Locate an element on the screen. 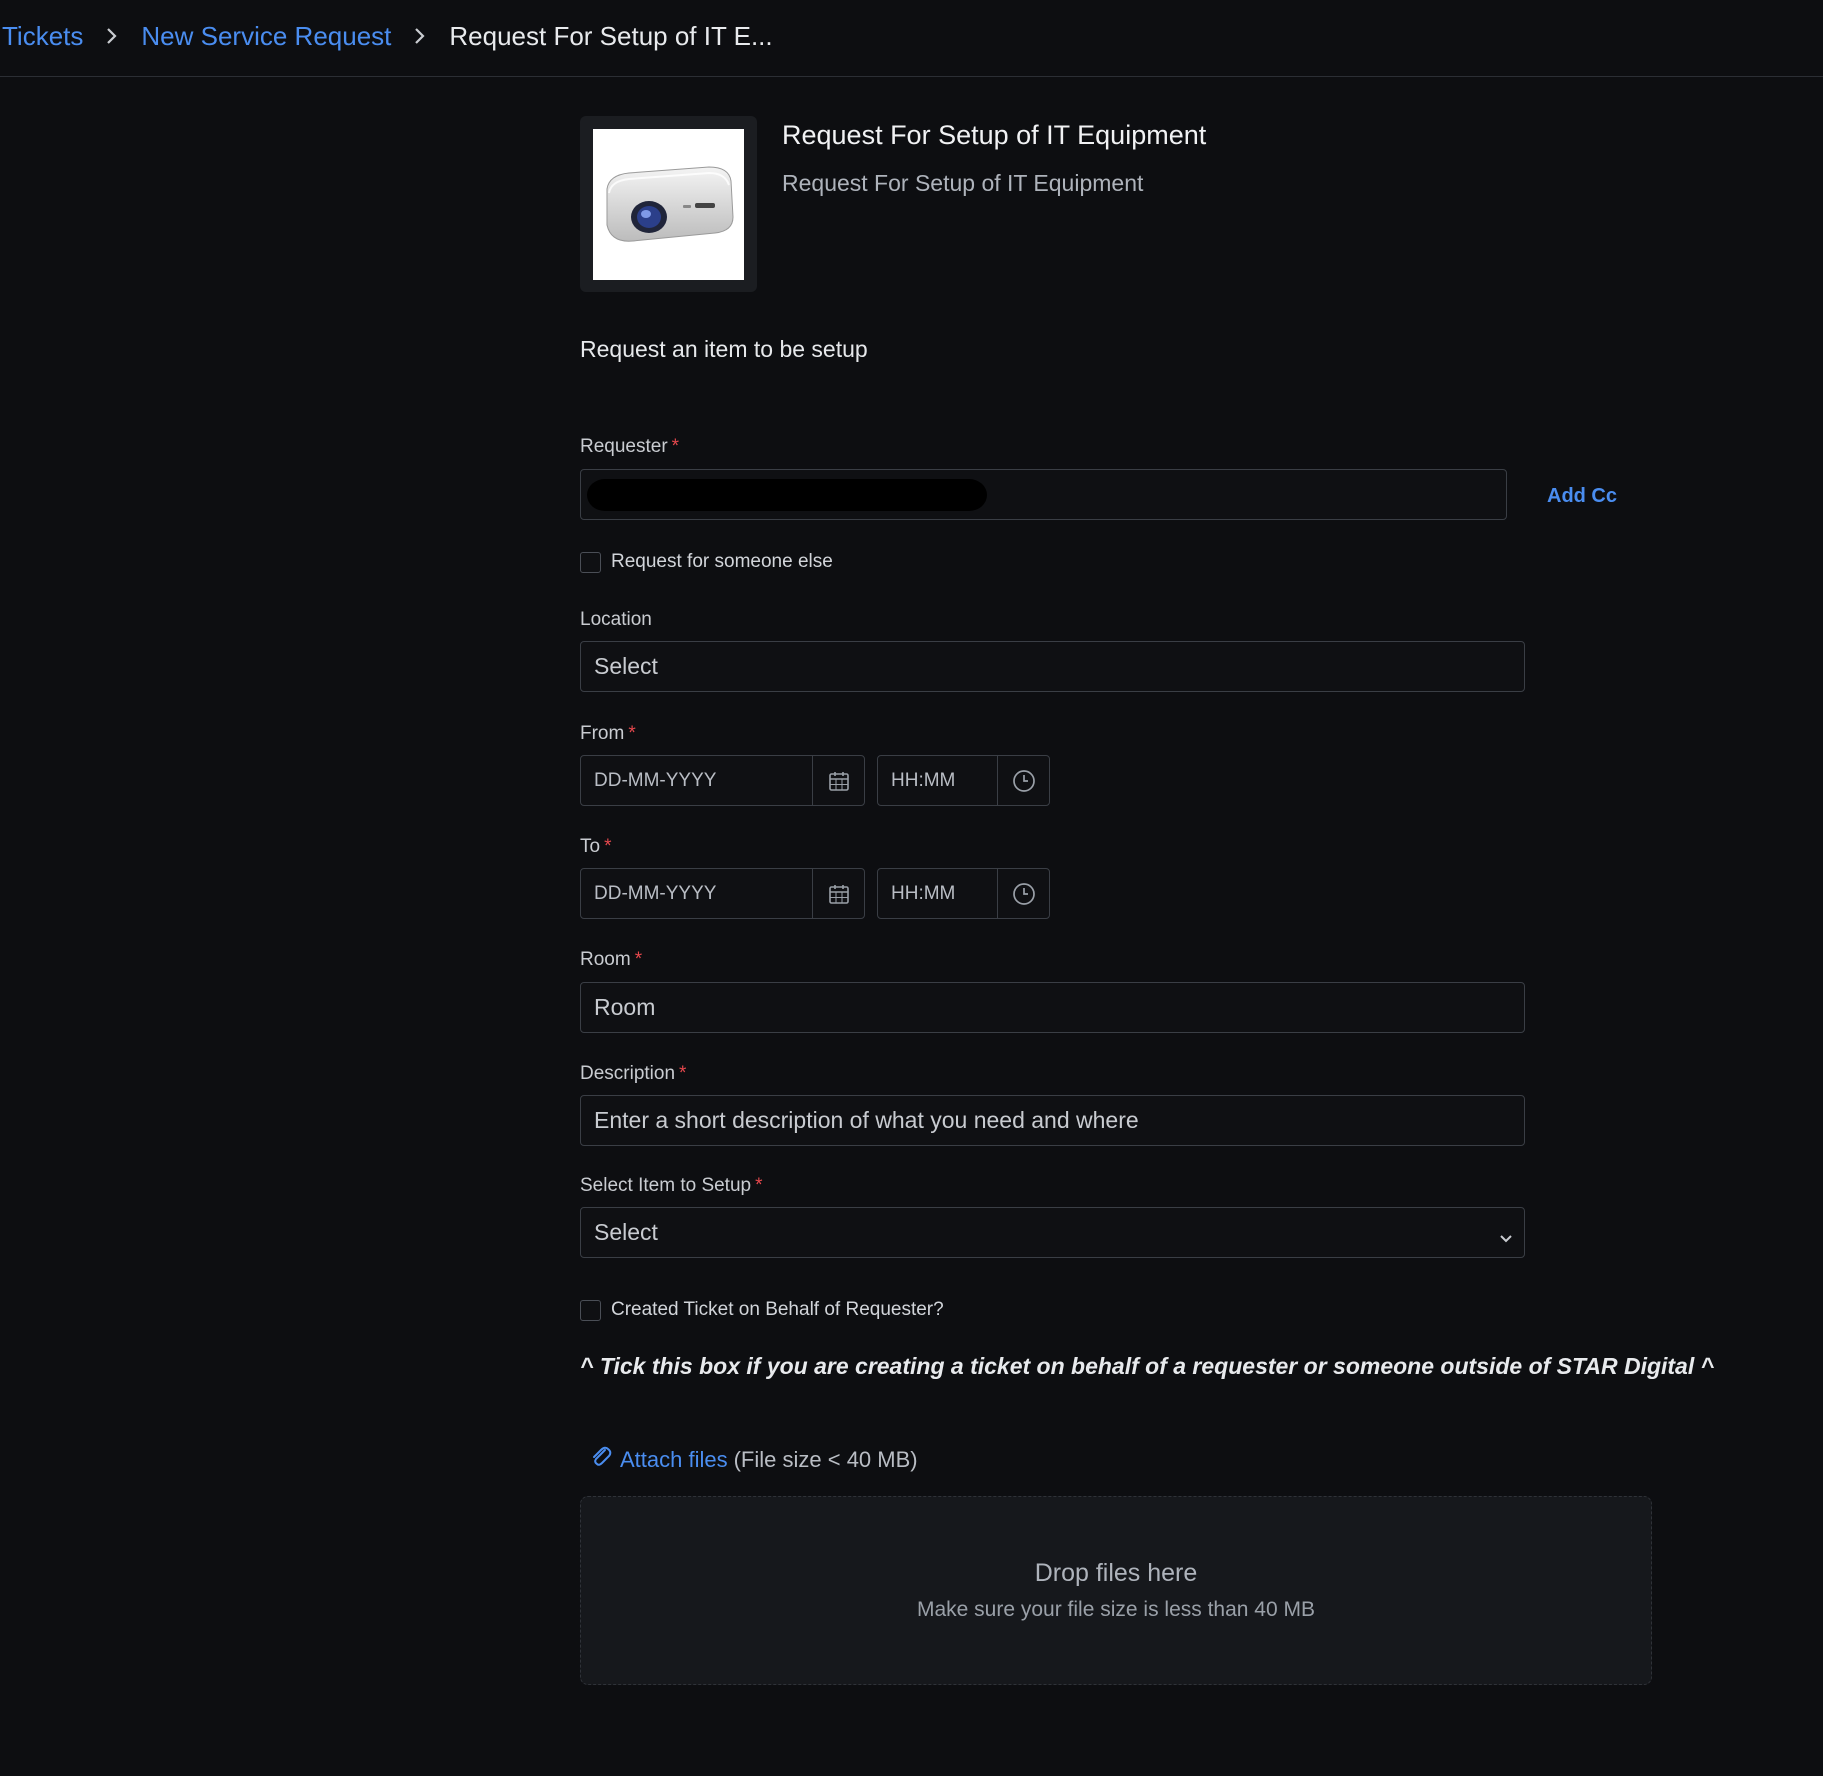  catalog-item-thumbnail is located at coordinates (668, 204).